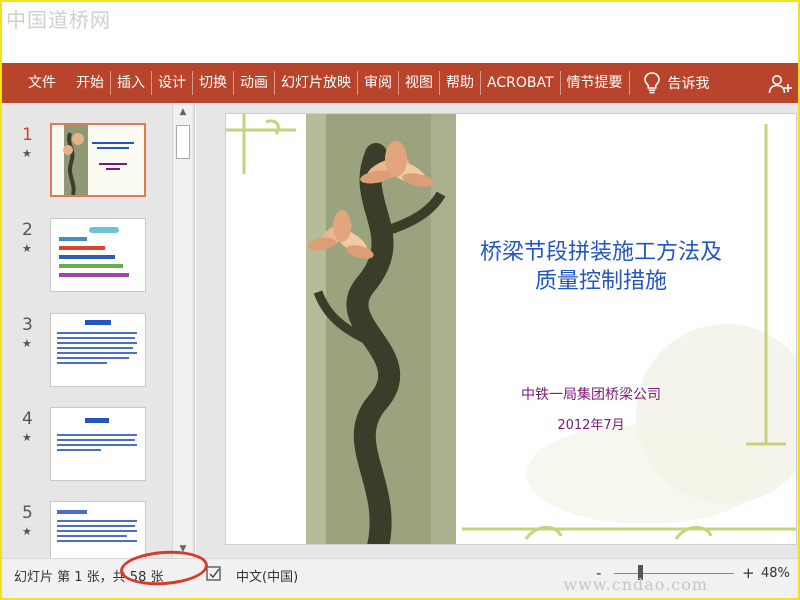  Describe the element at coordinates (591, 394) in the screenshot. I see `slide-company-name: 中铁一局集团桥梁公司` at that location.